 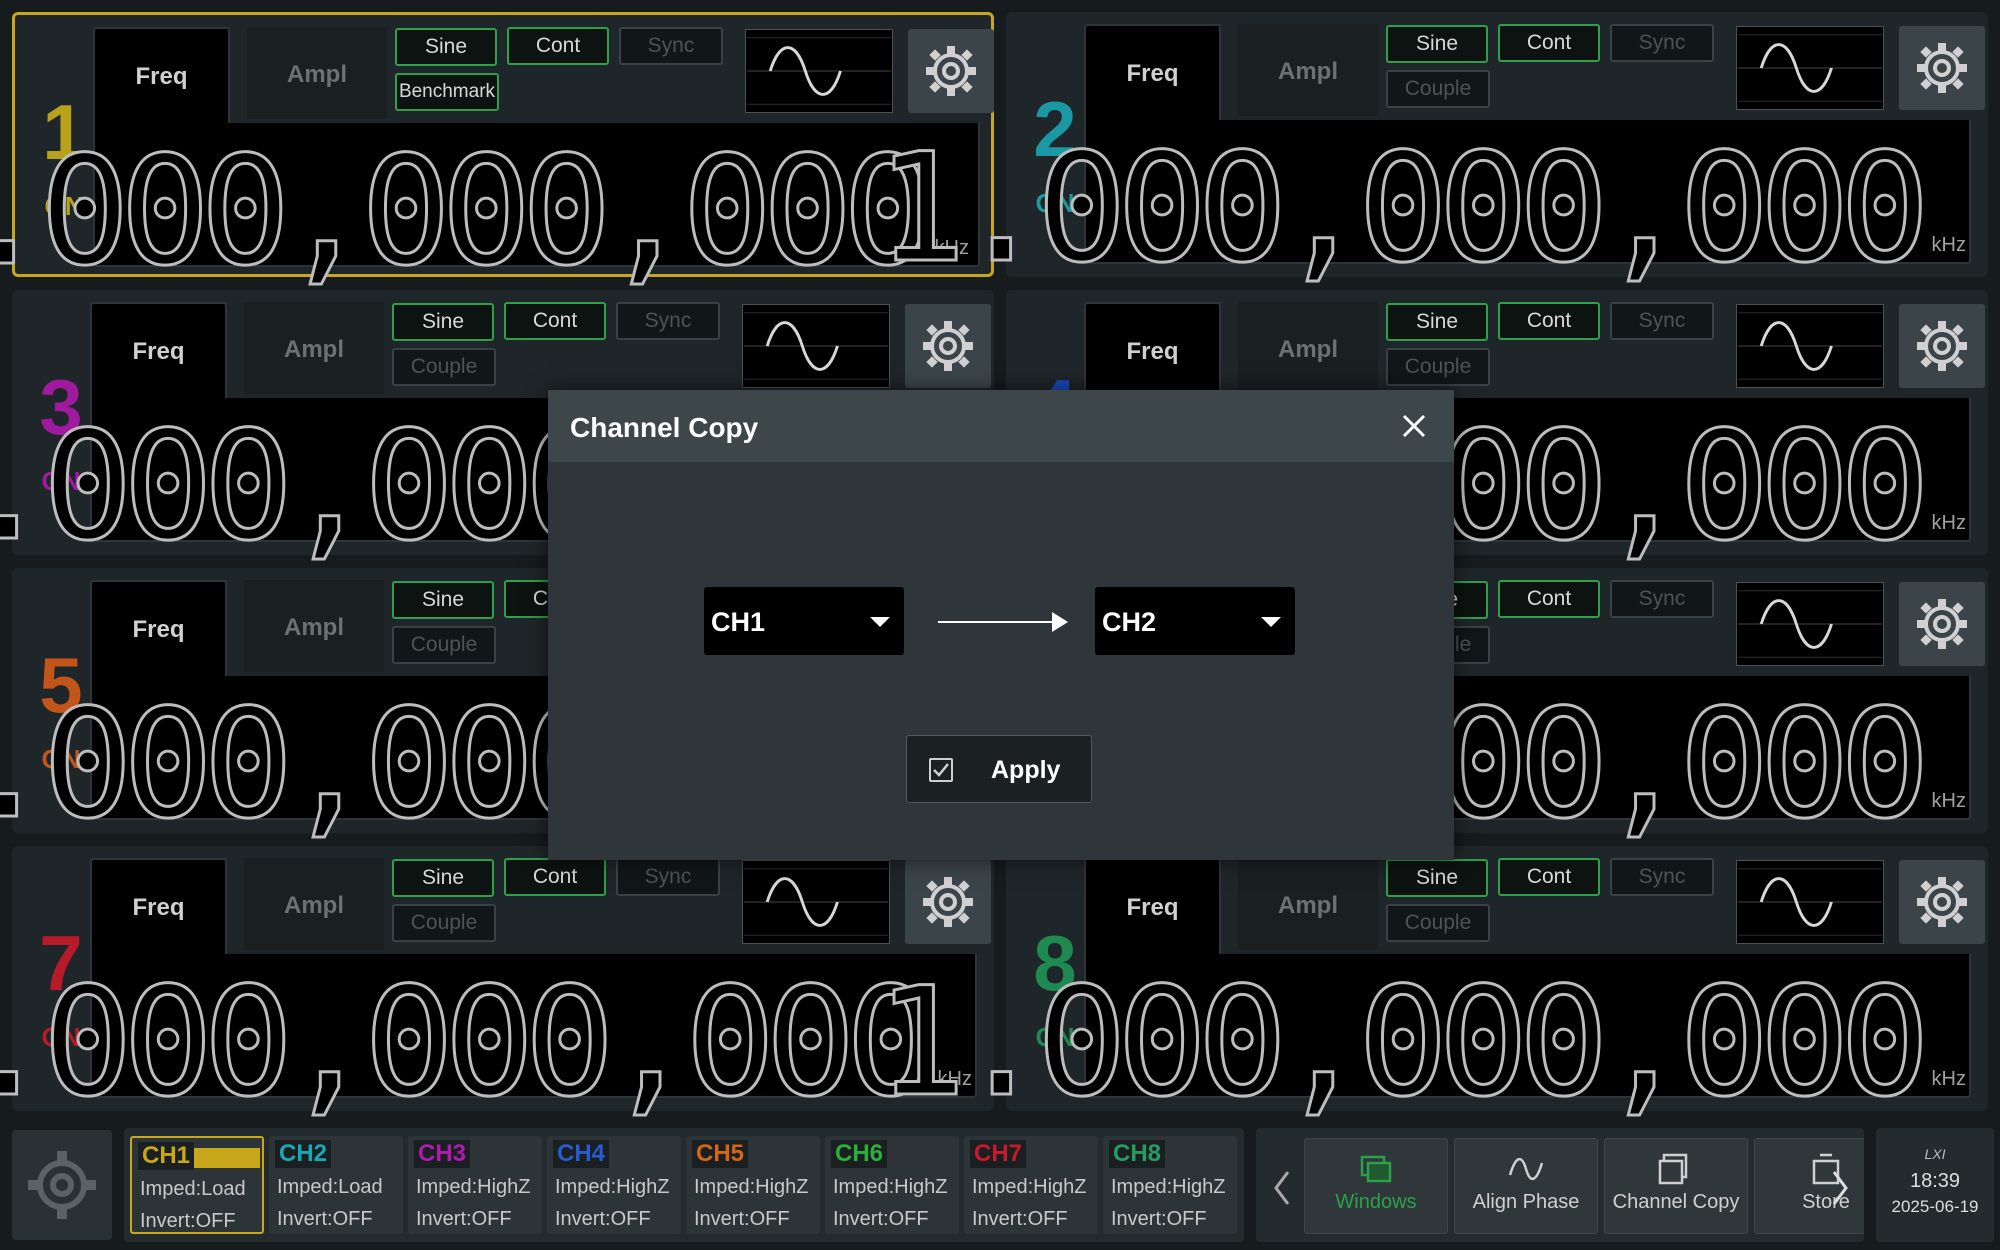 What do you see at coordinates (1935, 1206) in the screenshot?
I see `clock-date: 2025-06-19` at bounding box center [1935, 1206].